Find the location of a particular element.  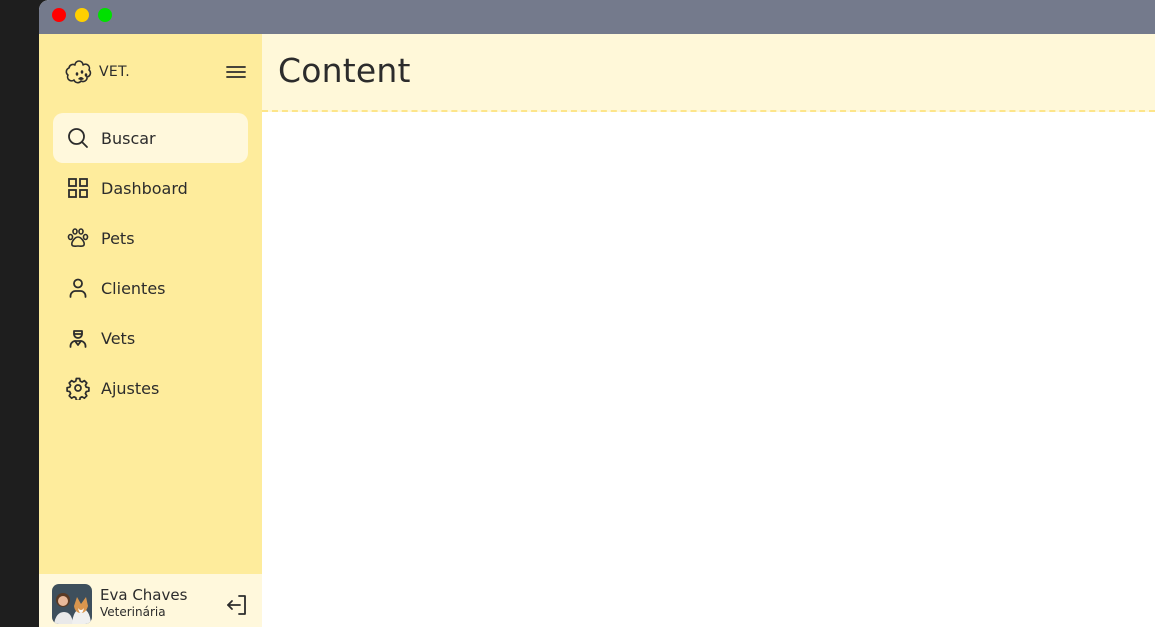

user-name: Eva Chaves is located at coordinates (144, 595).